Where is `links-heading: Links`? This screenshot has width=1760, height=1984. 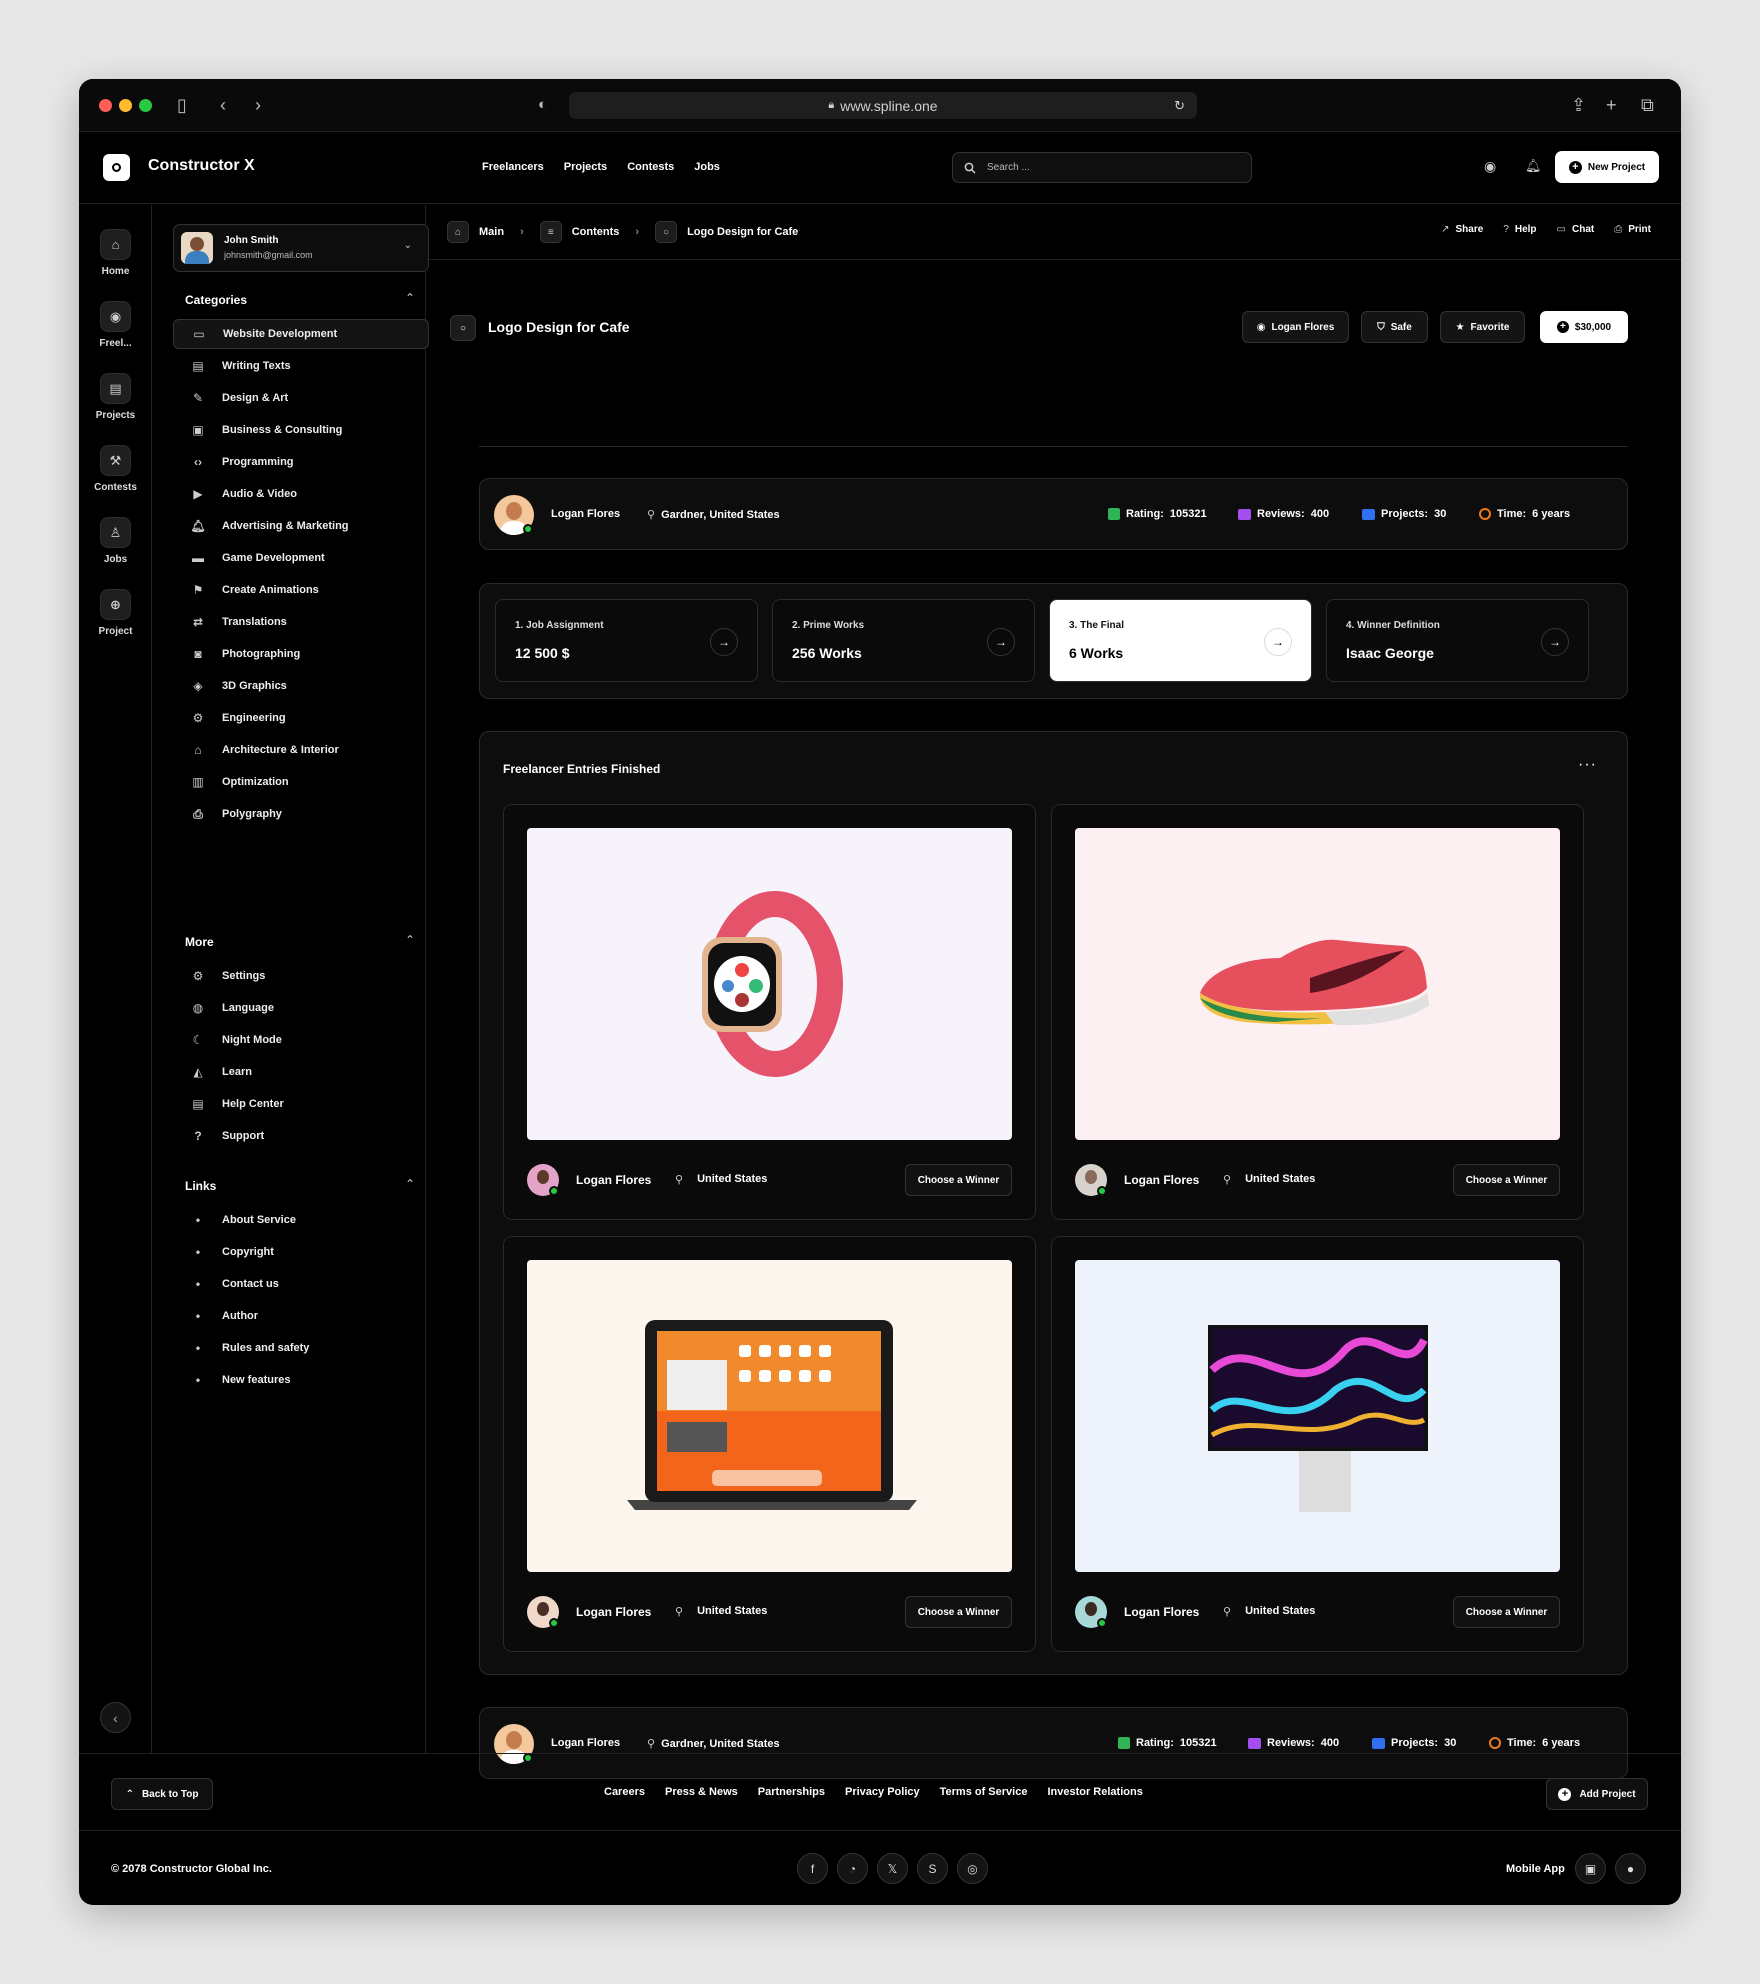 links-heading: Links is located at coordinates (200, 1186).